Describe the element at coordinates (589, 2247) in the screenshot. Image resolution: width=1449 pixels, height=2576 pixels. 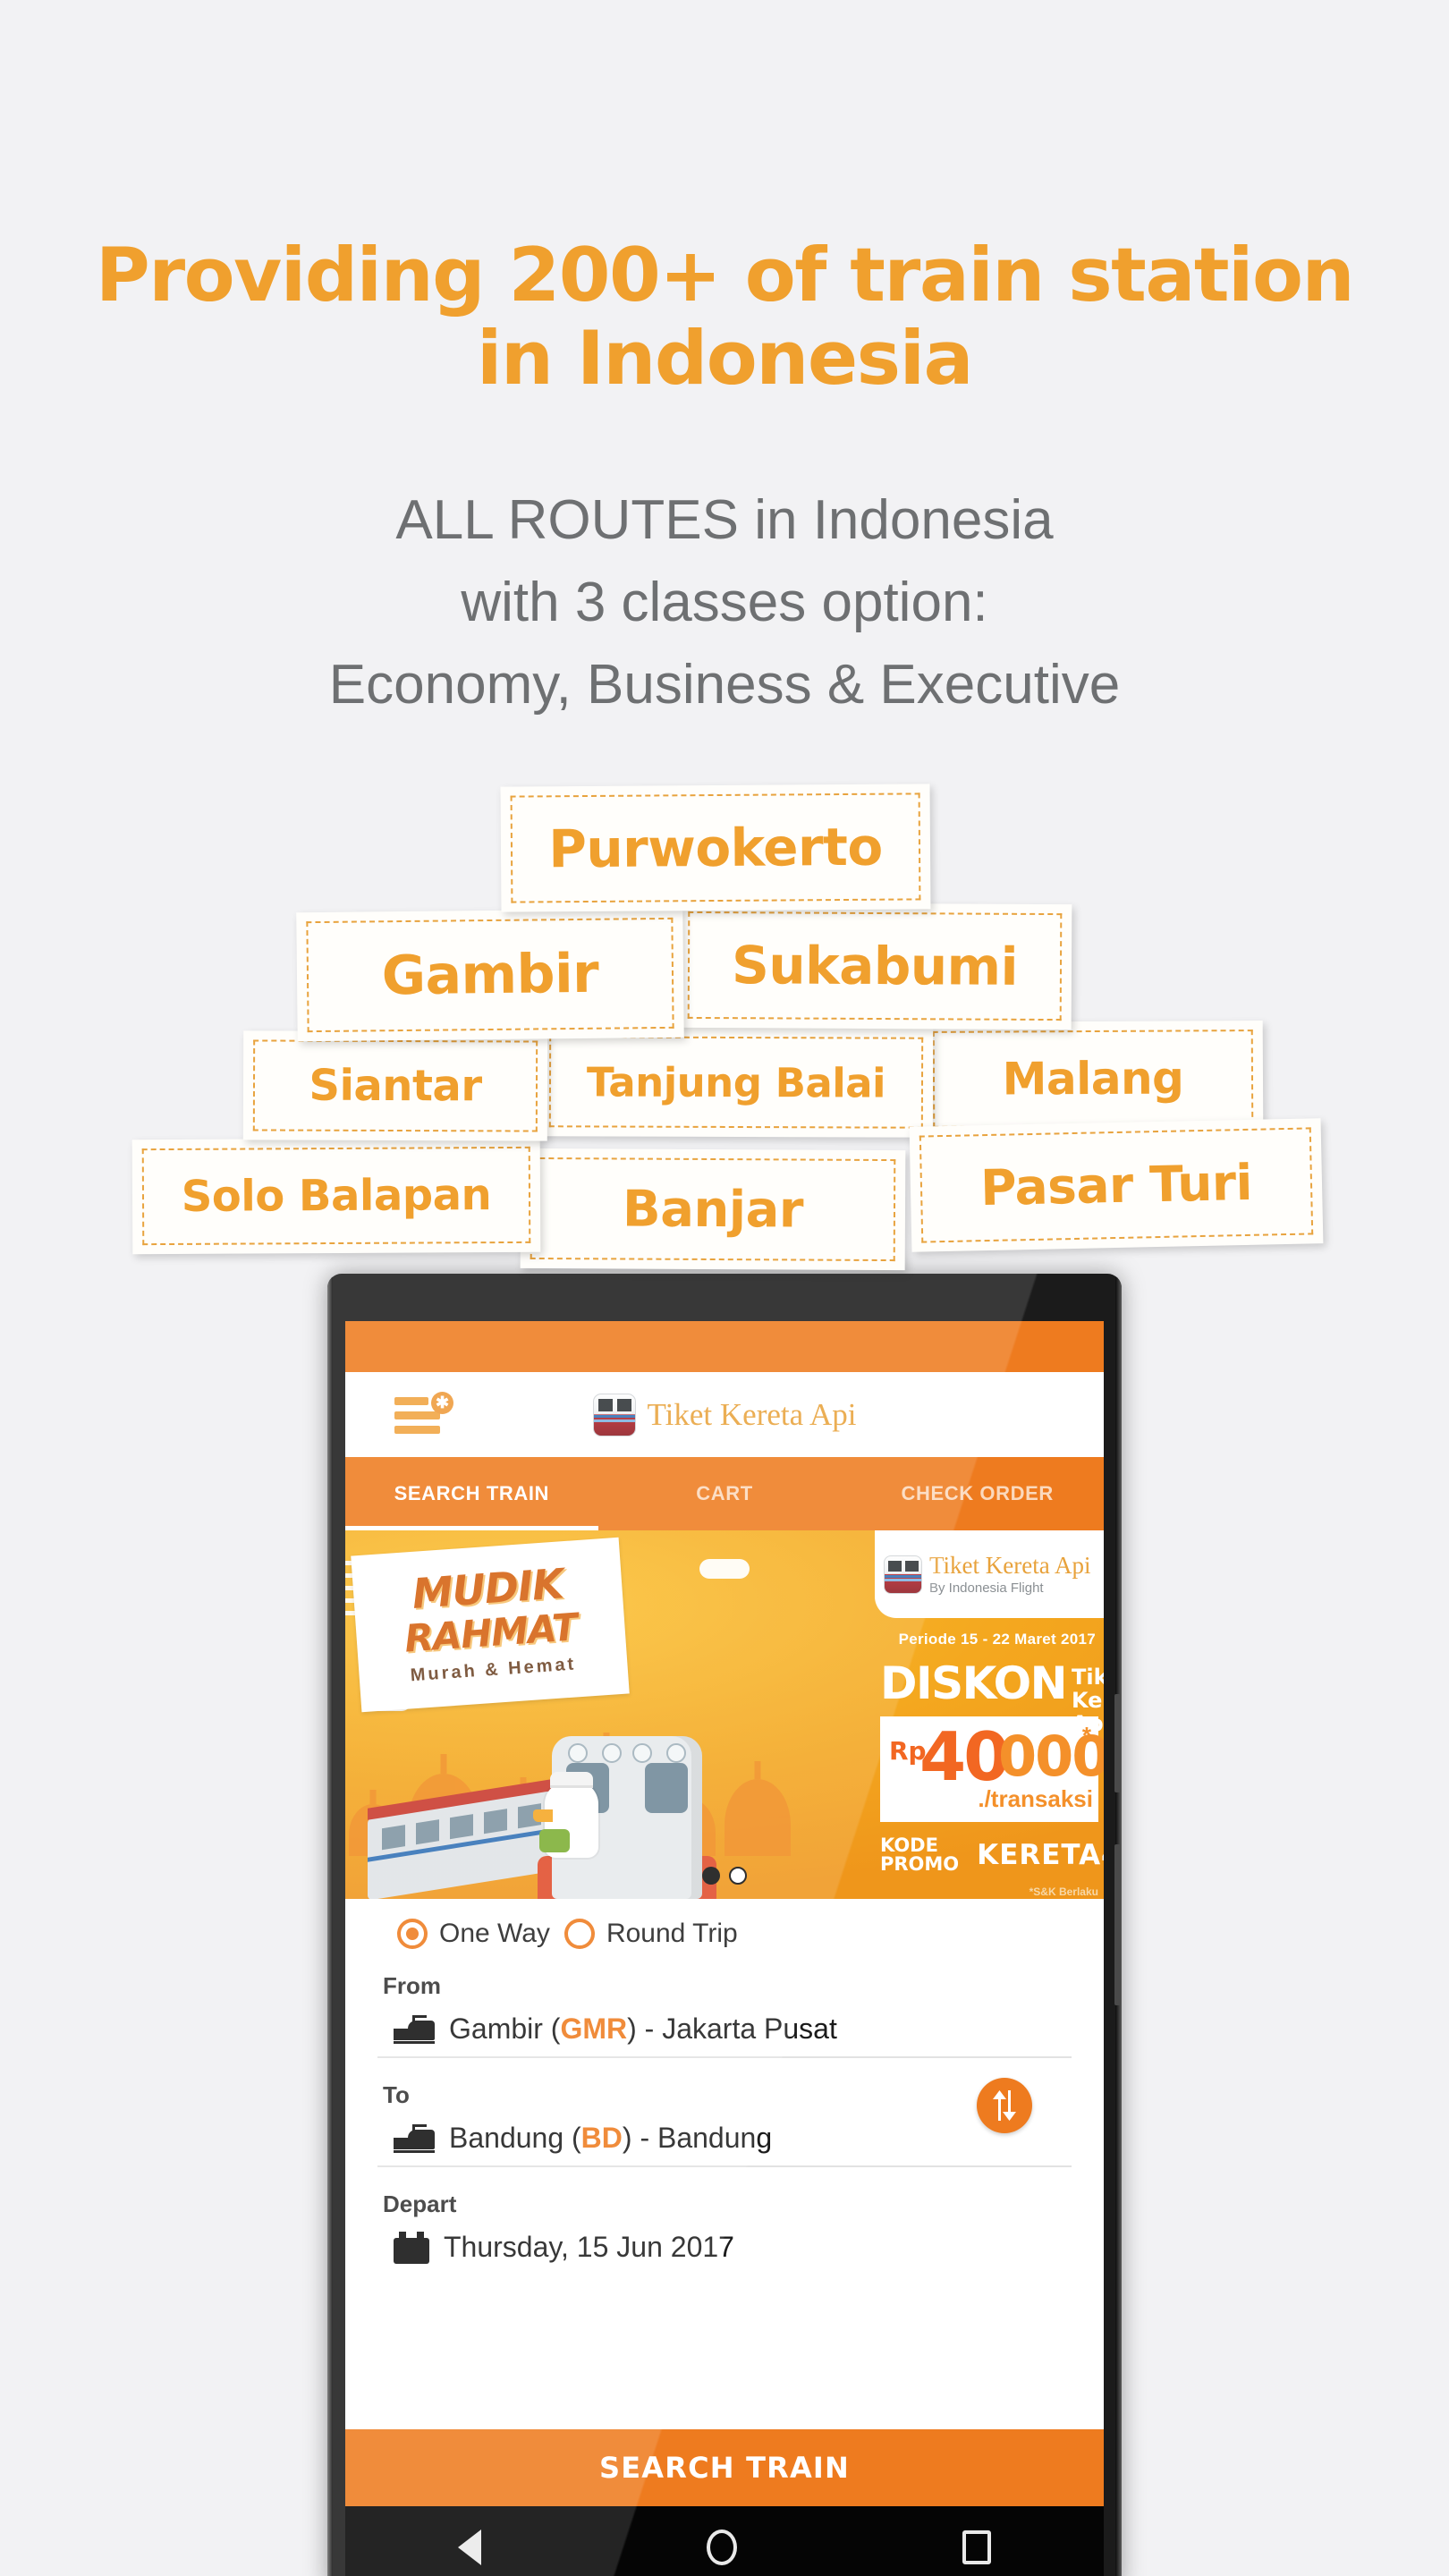
I see `depart-date-value: Thursday, 15 Jun 2017` at that location.